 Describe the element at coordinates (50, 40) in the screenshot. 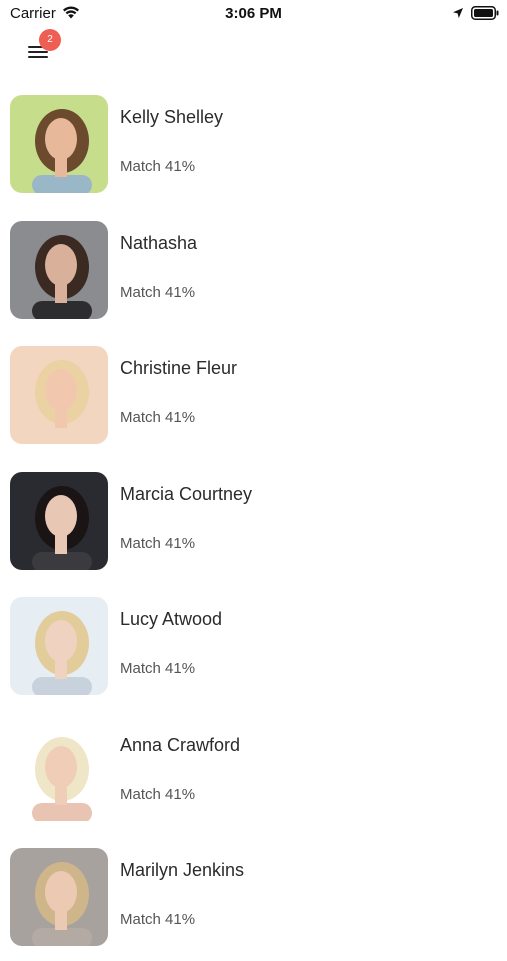

I see `notification-badge: 2` at that location.